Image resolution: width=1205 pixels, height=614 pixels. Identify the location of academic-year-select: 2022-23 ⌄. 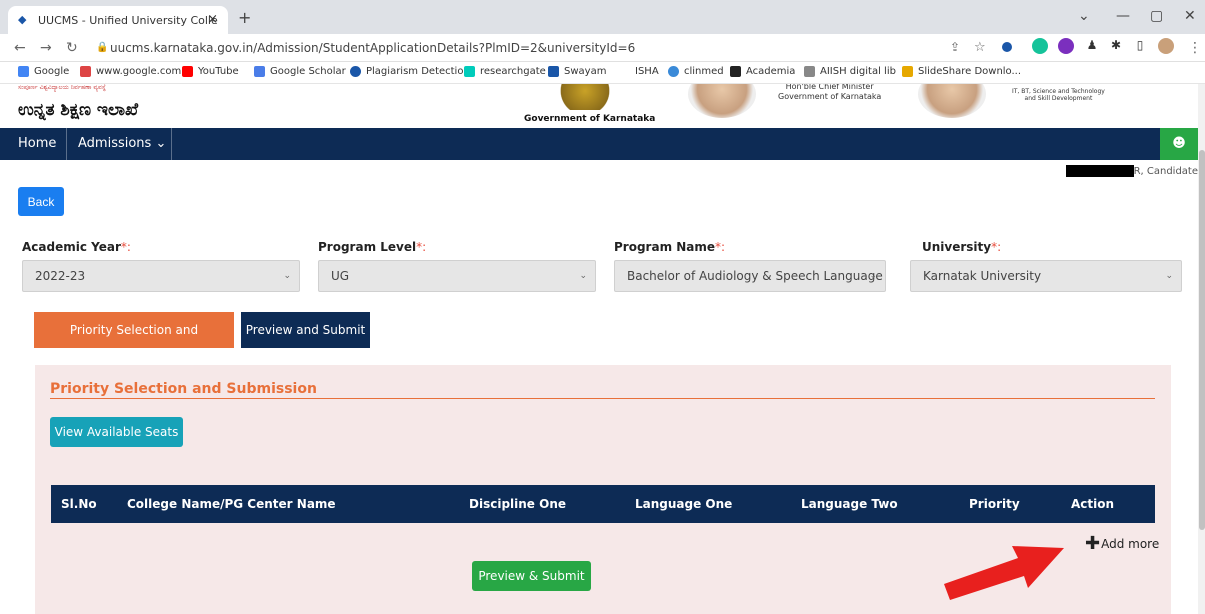
(161, 276).